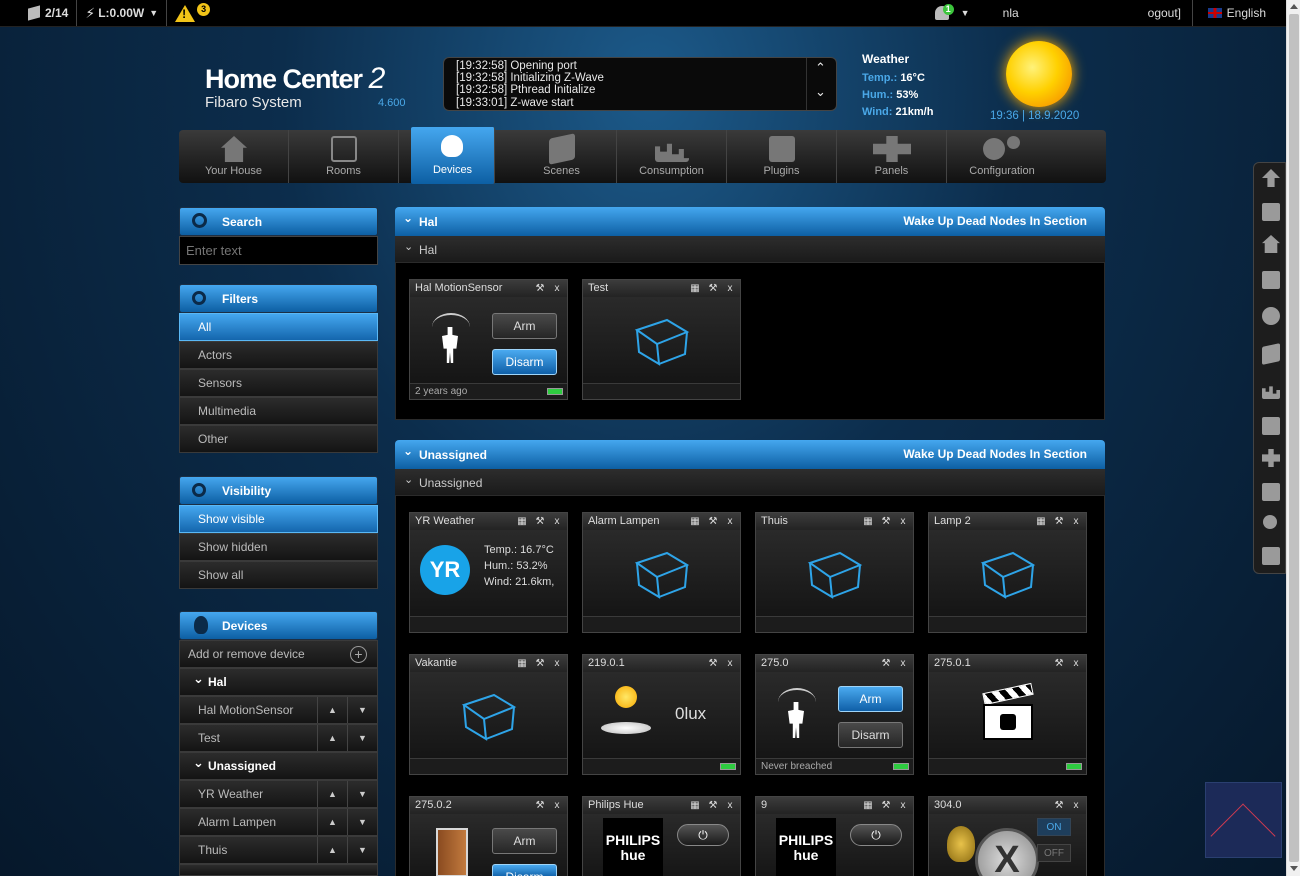 The width and height of the screenshot is (1300, 876). I want to click on filter-all: All, so click(278, 327).